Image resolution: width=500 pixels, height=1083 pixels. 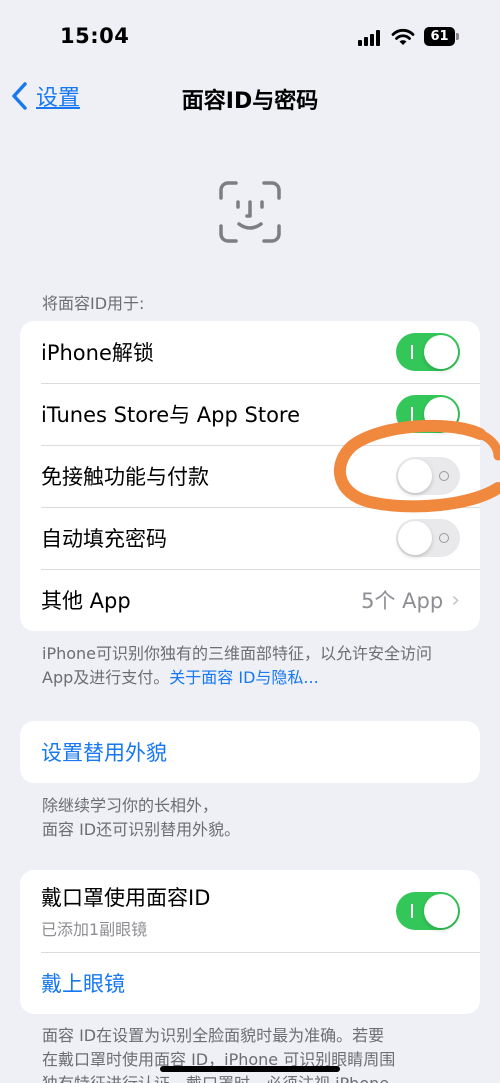 I want to click on contactless-payment-row: 免接触功能与付款, so click(x=250, y=476).